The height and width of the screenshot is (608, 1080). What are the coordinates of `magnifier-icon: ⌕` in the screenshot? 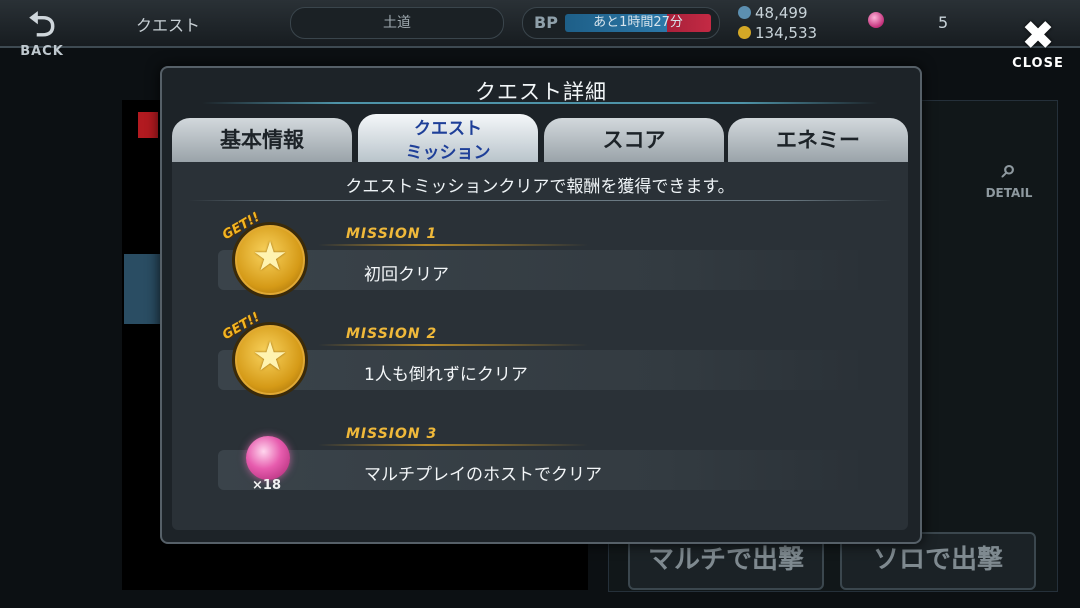 It's located at (1009, 169).